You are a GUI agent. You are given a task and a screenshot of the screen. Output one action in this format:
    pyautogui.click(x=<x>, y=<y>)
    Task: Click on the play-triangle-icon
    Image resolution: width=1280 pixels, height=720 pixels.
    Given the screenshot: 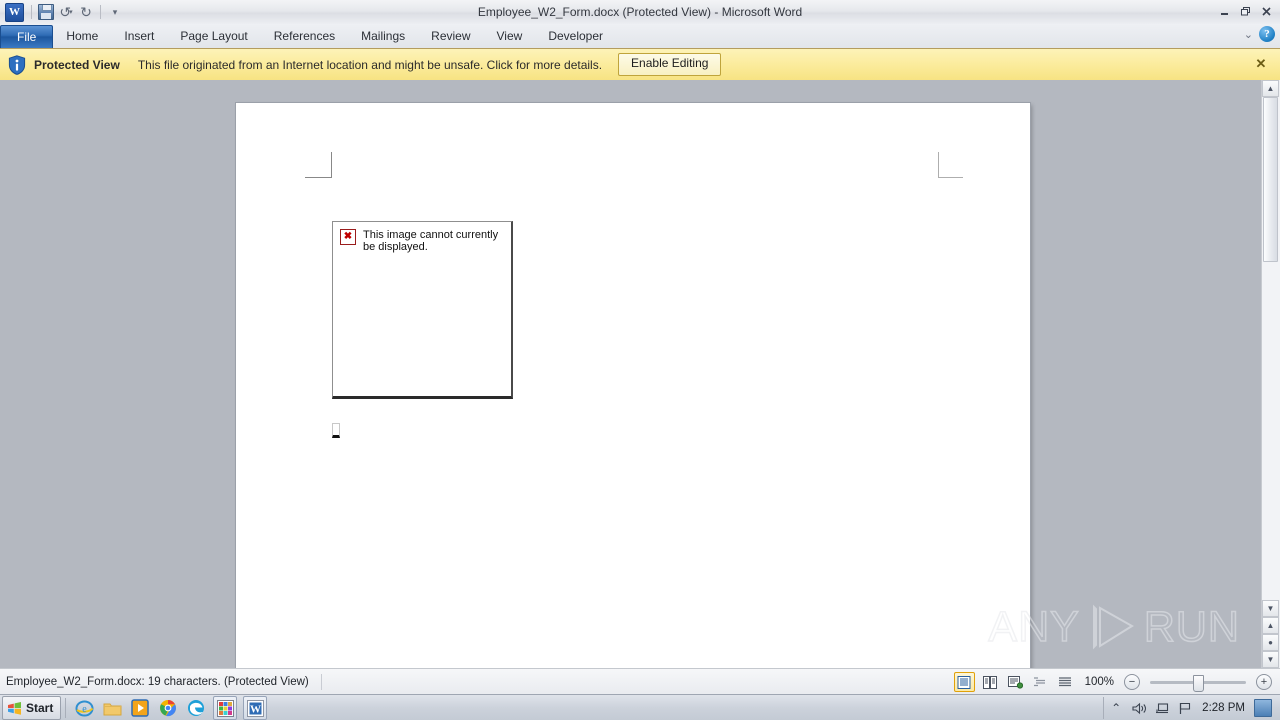 What is the action you would take?
    pyautogui.click(x=1112, y=627)
    